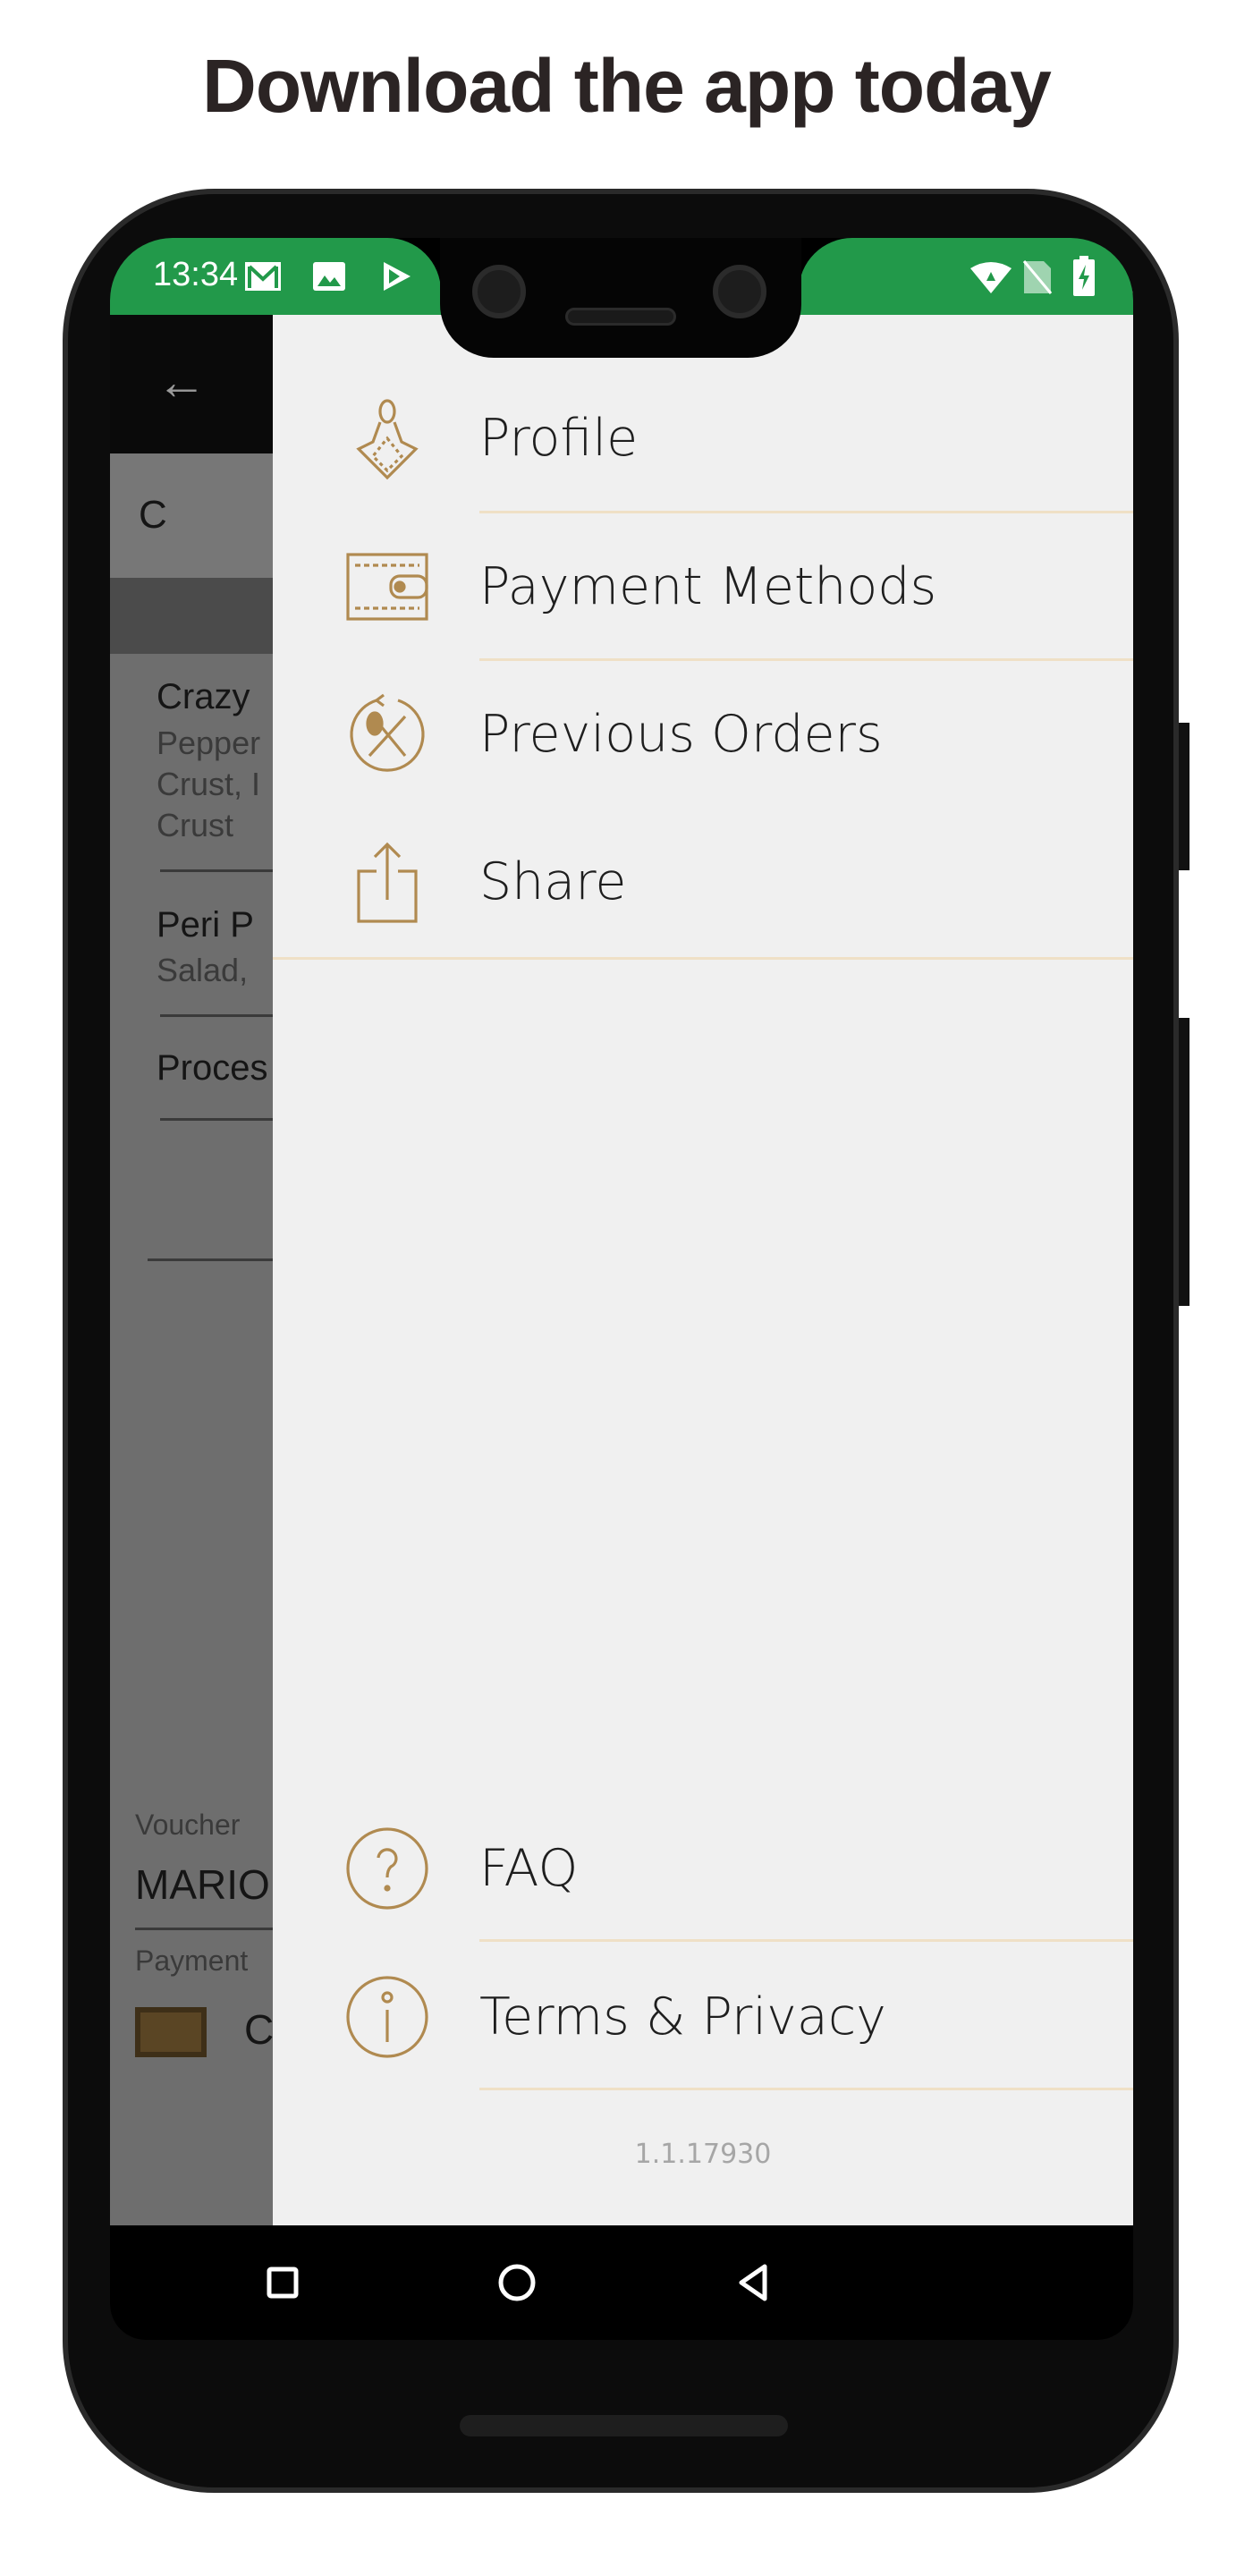 The width and height of the screenshot is (1253, 2576). I want to click on recents-square-icon, so click(282, 2282).